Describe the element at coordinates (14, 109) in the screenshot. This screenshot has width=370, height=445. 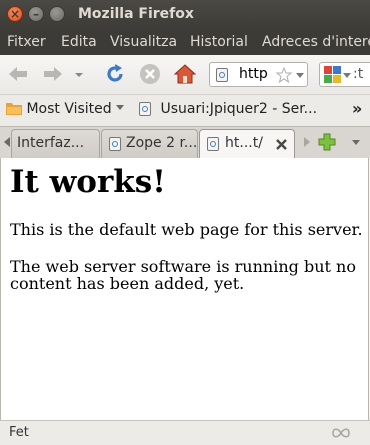
I see `folder-icon` at that location.